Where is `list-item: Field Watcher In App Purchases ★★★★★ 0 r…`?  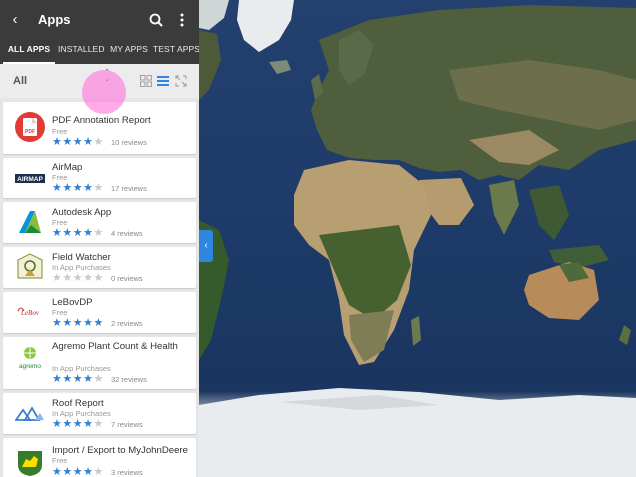
list-item: Field Watcher In App Purchases ★★★★★ 0 r… is located at coordinates (99, 267).